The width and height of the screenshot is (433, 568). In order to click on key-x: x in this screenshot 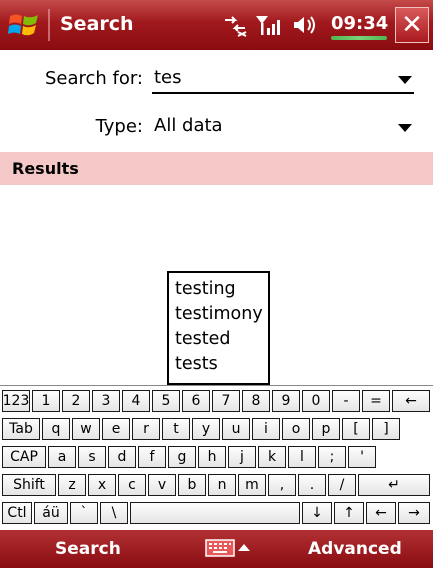, I will do `click(102, 485)`.